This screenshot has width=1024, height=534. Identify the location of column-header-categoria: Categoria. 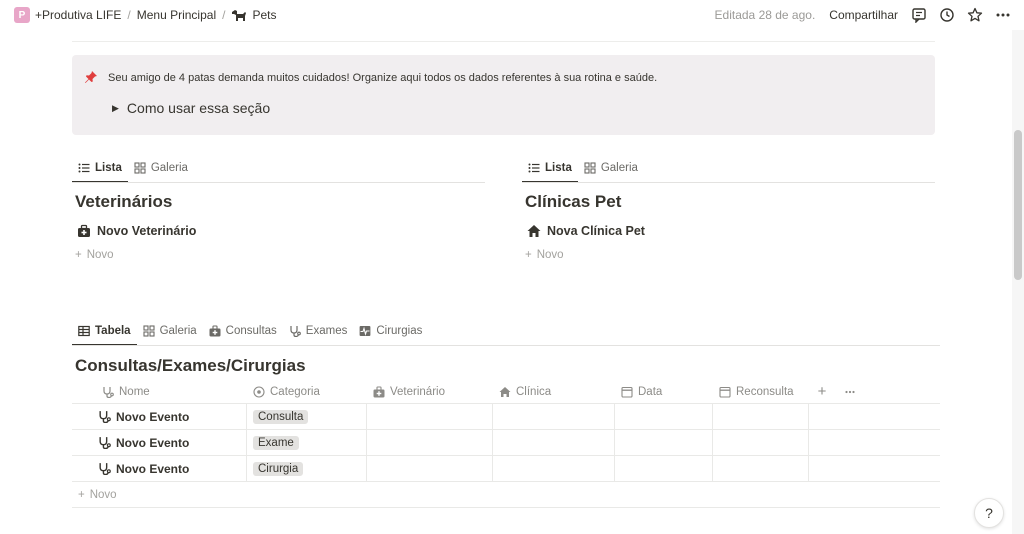
(307, 391).